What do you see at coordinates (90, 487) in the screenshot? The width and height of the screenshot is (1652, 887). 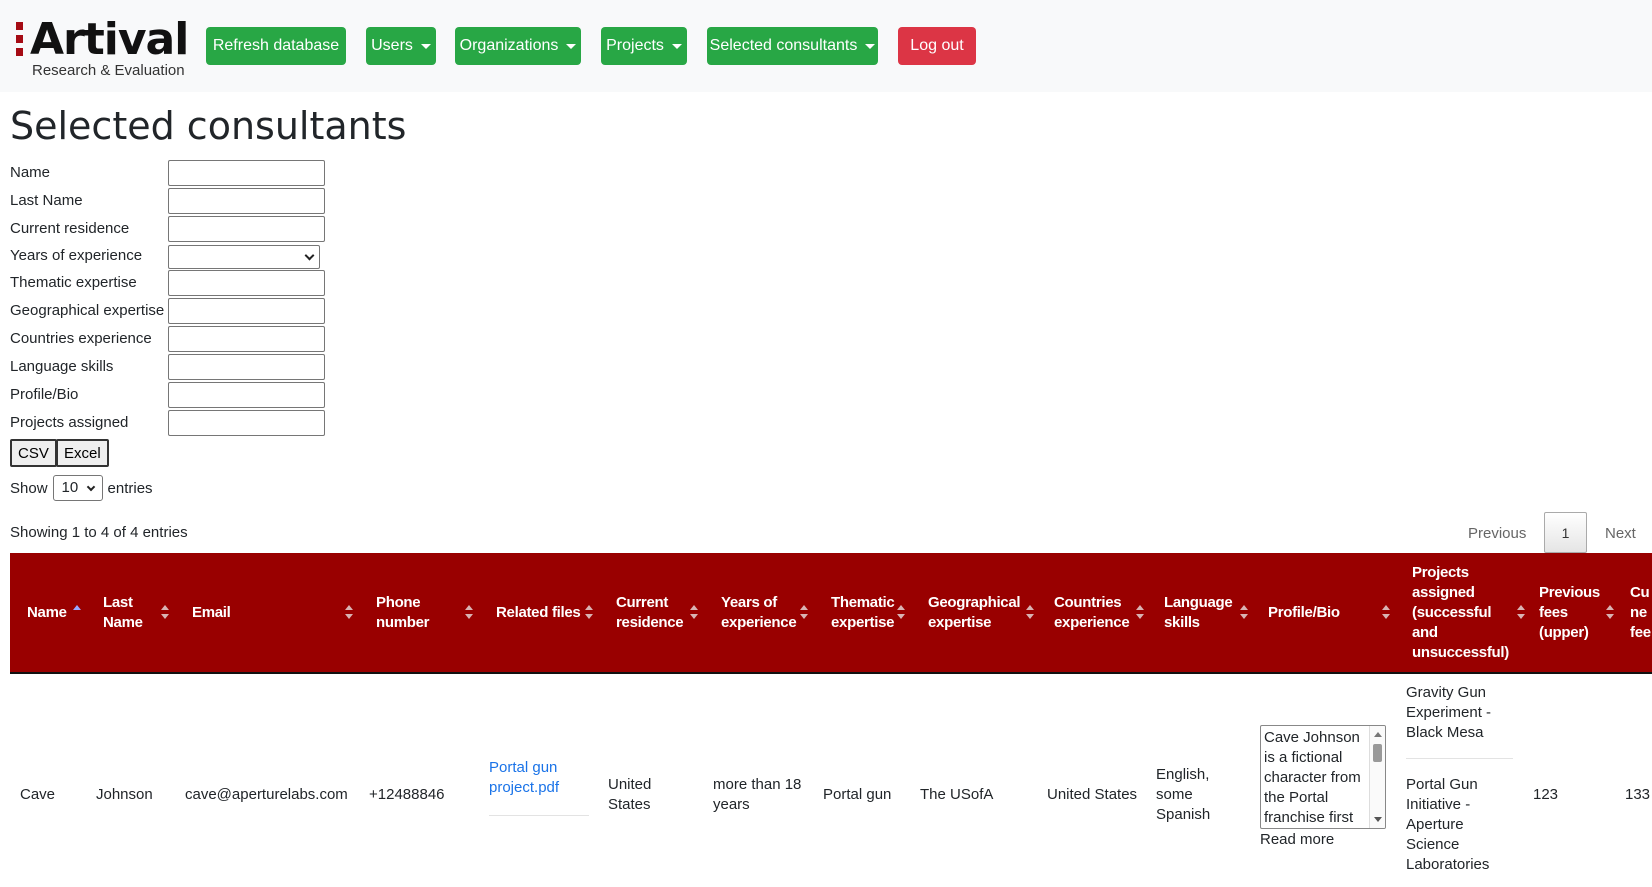 I see `chevron-down-icon` at bounding box center [90, 487].